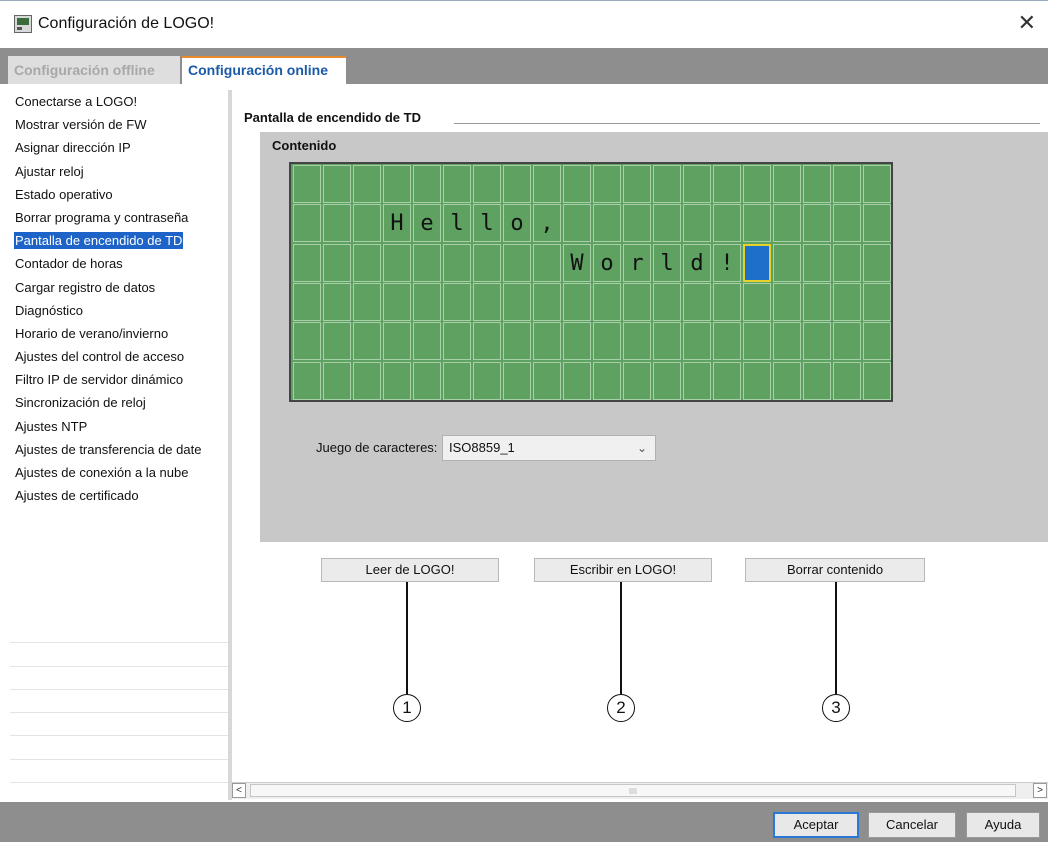 The height and width of the screenshot is (842, 1048). Describe the element at coordinates (94, 70) in the screenshot. I see `tab-offline-configuration: Configuración offline` at that location.